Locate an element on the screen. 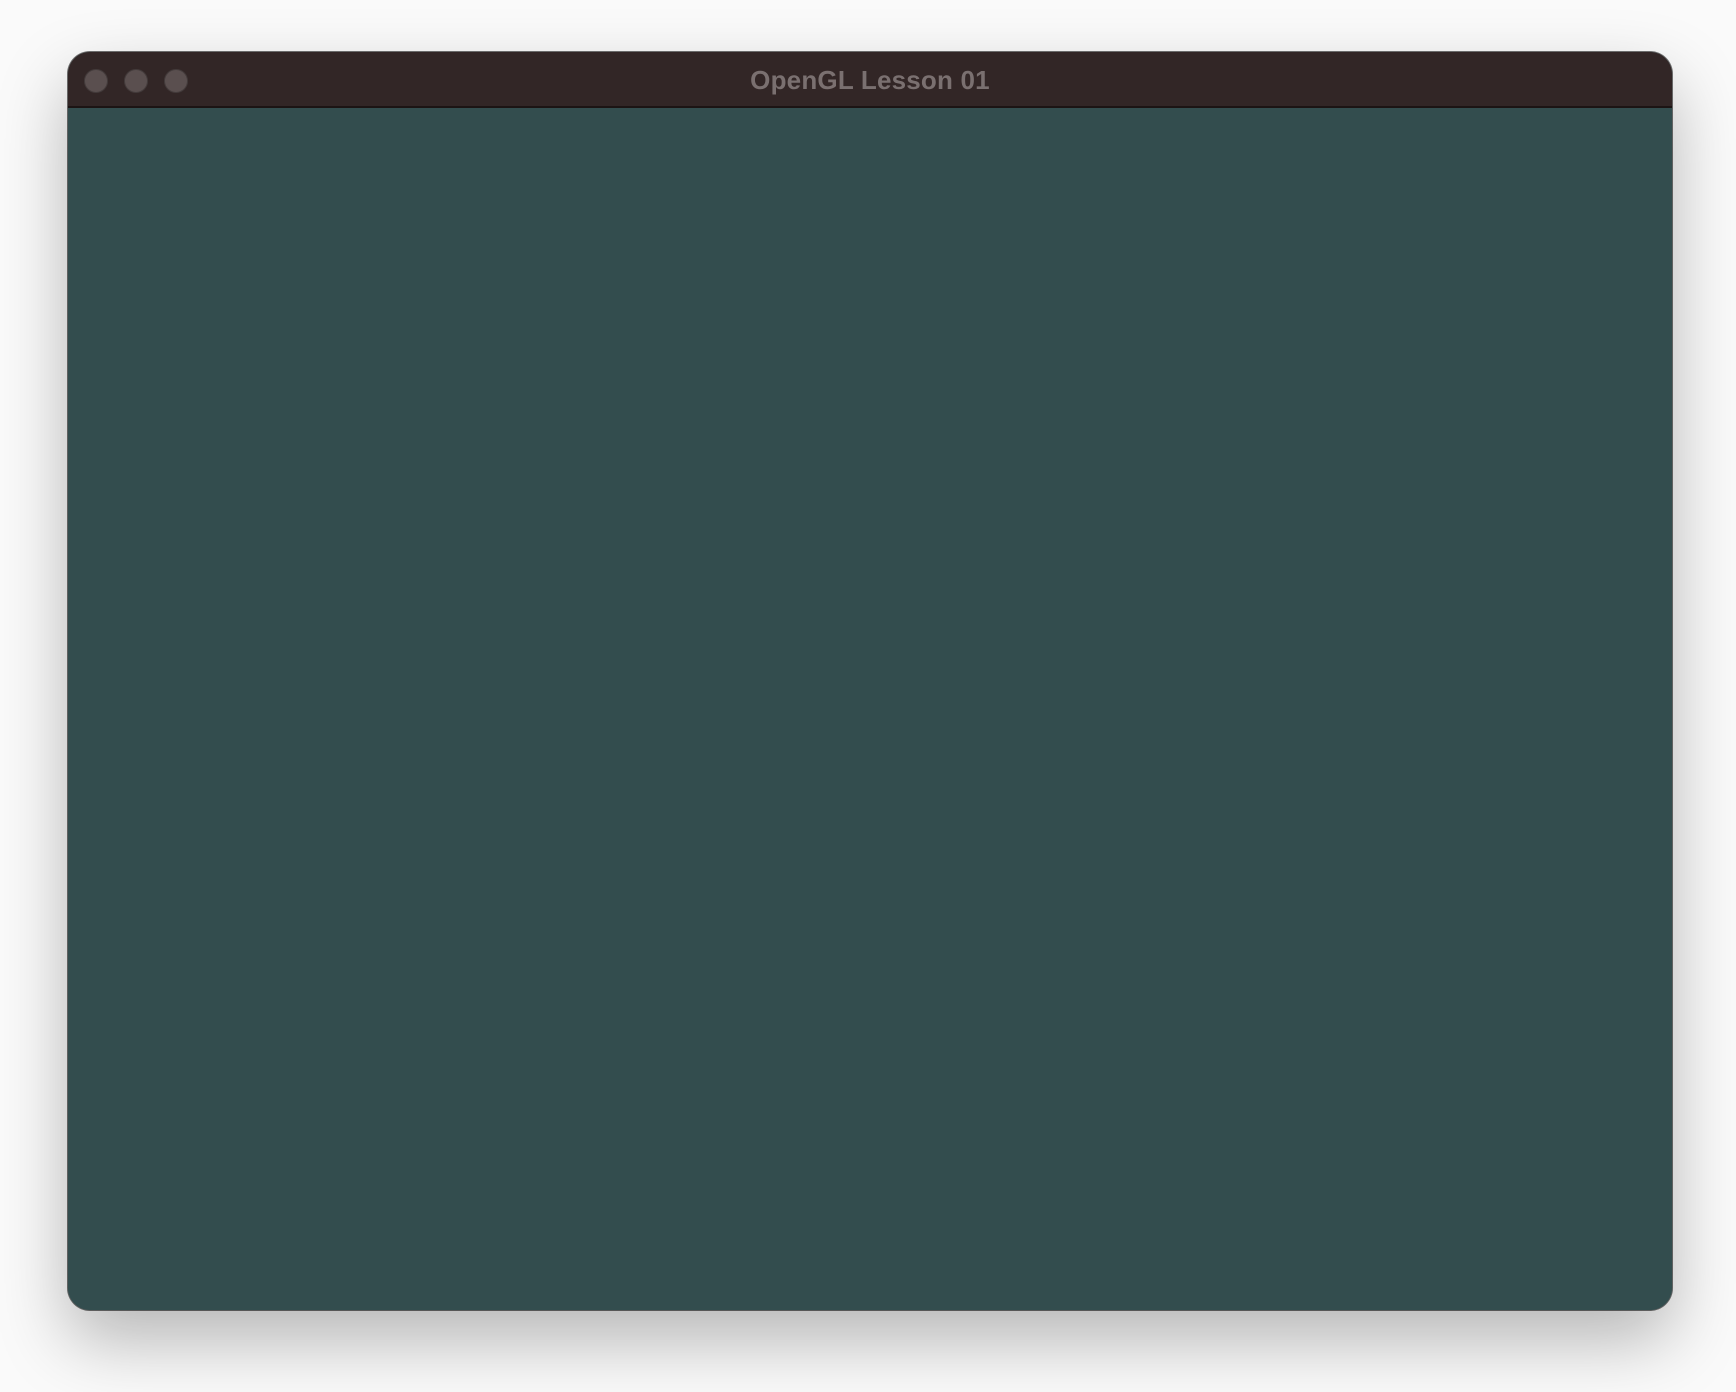 This screenshot has width=1736, height=1392. window-title: OpenGL Lesson 01 is located at coordinates (870, 80).